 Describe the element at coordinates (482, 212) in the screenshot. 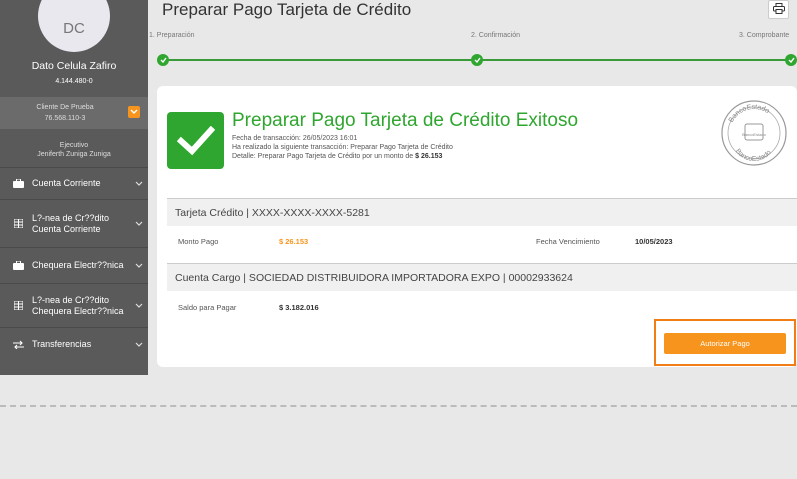

I see `card-section-header: Tarjeta Crédito | XXXX-XXXX-XXXX-5281` at that location.